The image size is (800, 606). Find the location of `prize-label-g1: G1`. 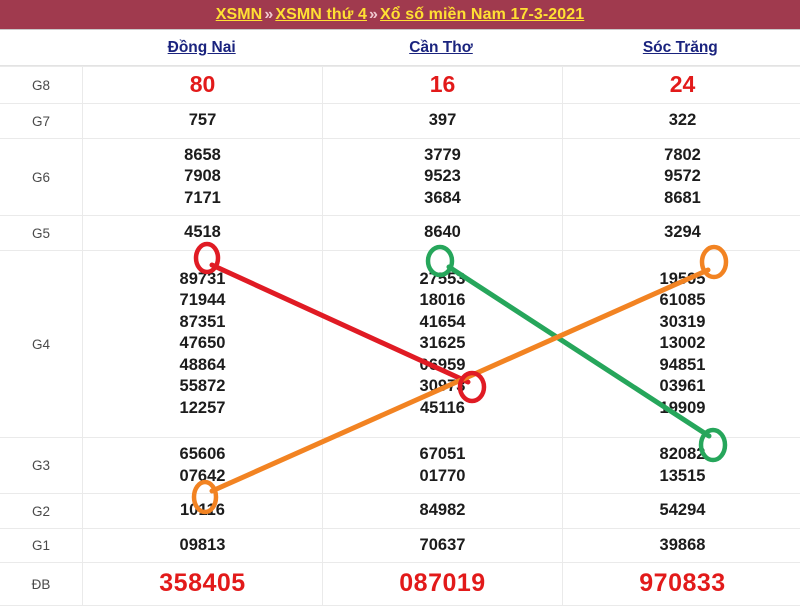

prize-label-g1: G1 is located at coordinates (41, 546).